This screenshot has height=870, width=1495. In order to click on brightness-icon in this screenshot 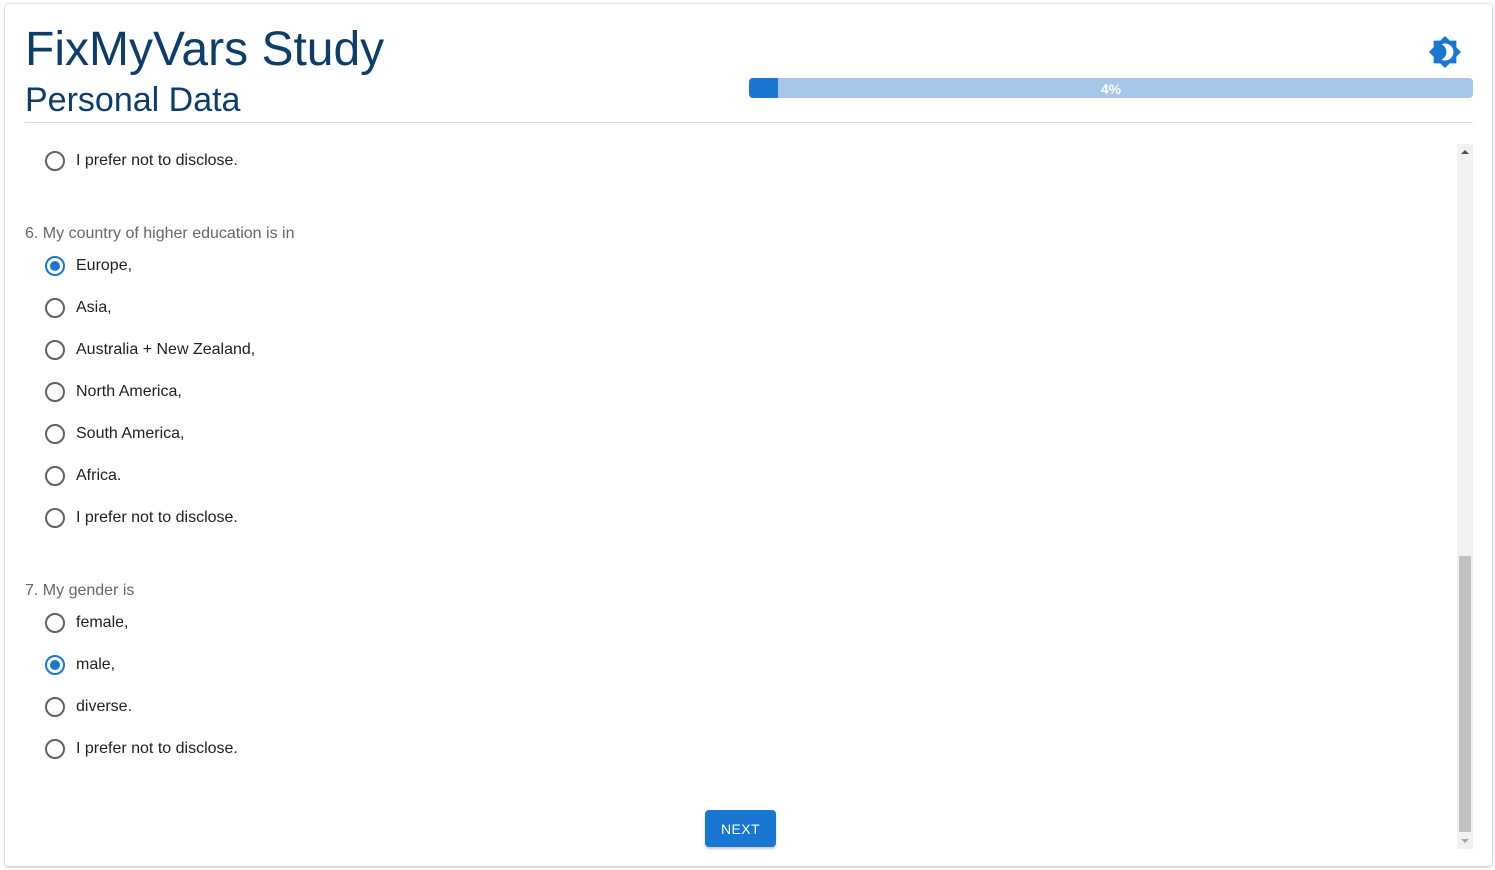, I will do `click(1445, 52)`.